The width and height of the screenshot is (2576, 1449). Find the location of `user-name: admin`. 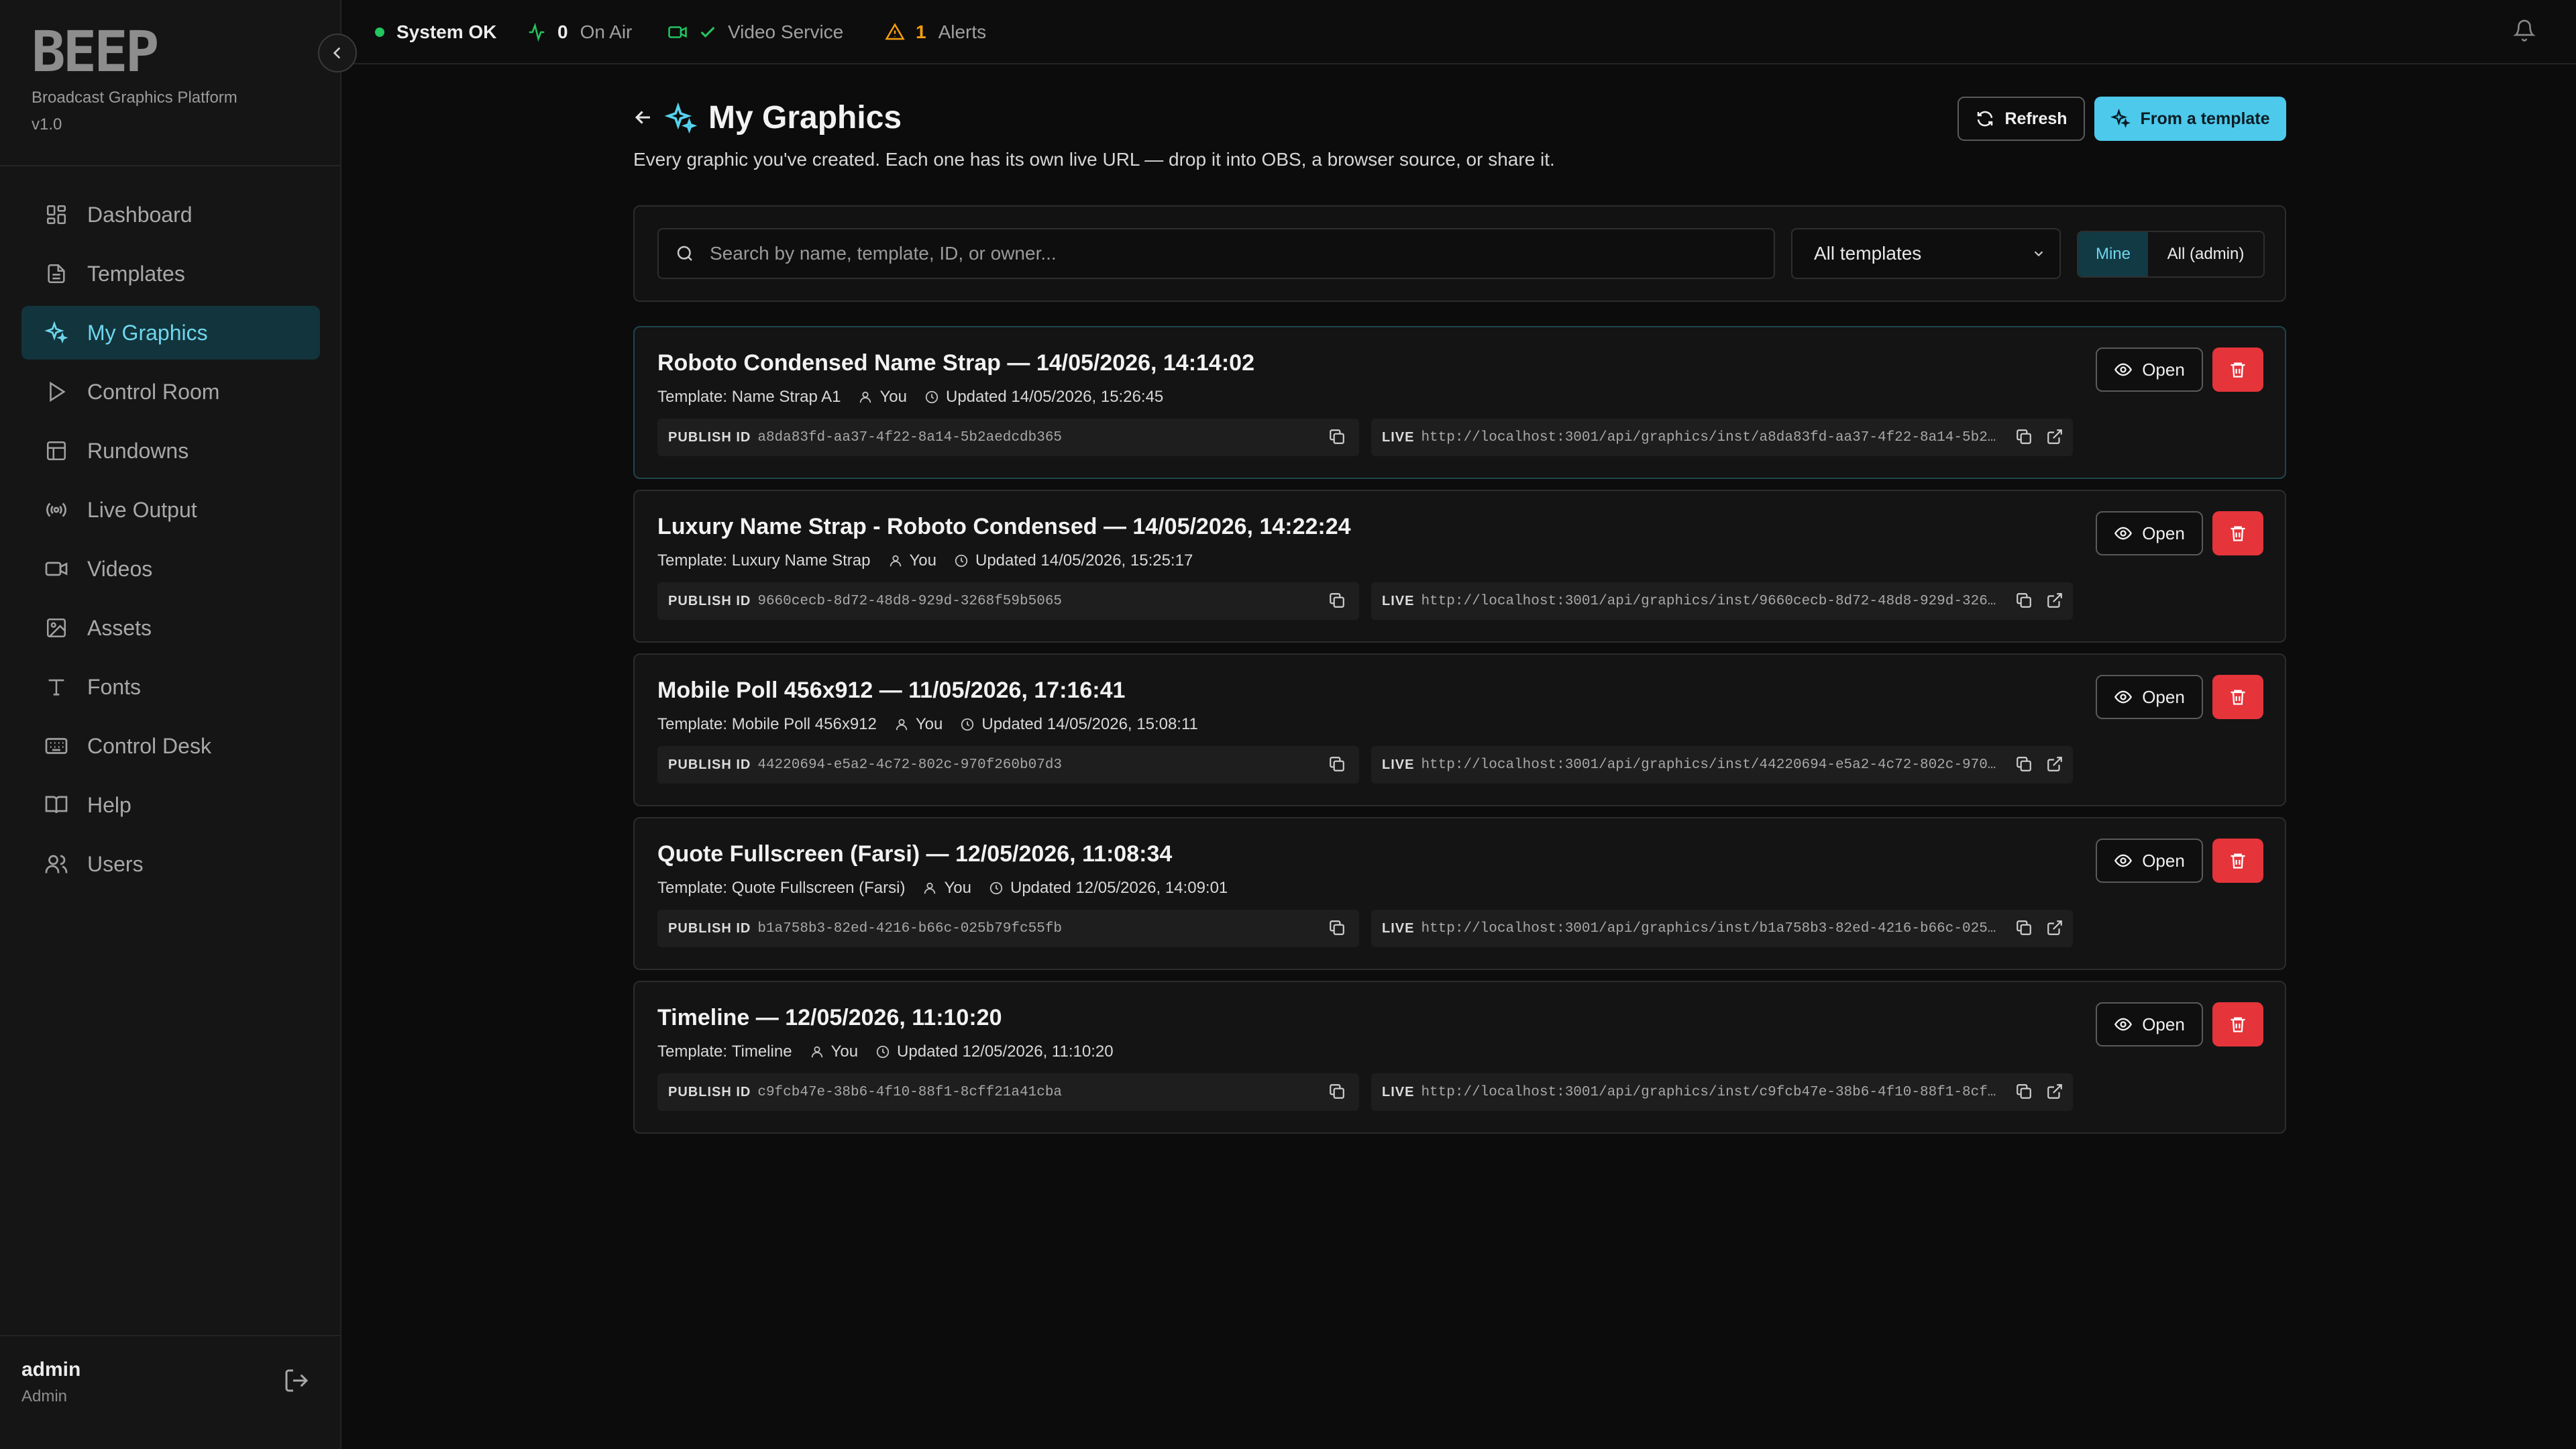

user-name: admin is located at coordinates (51, 1369).